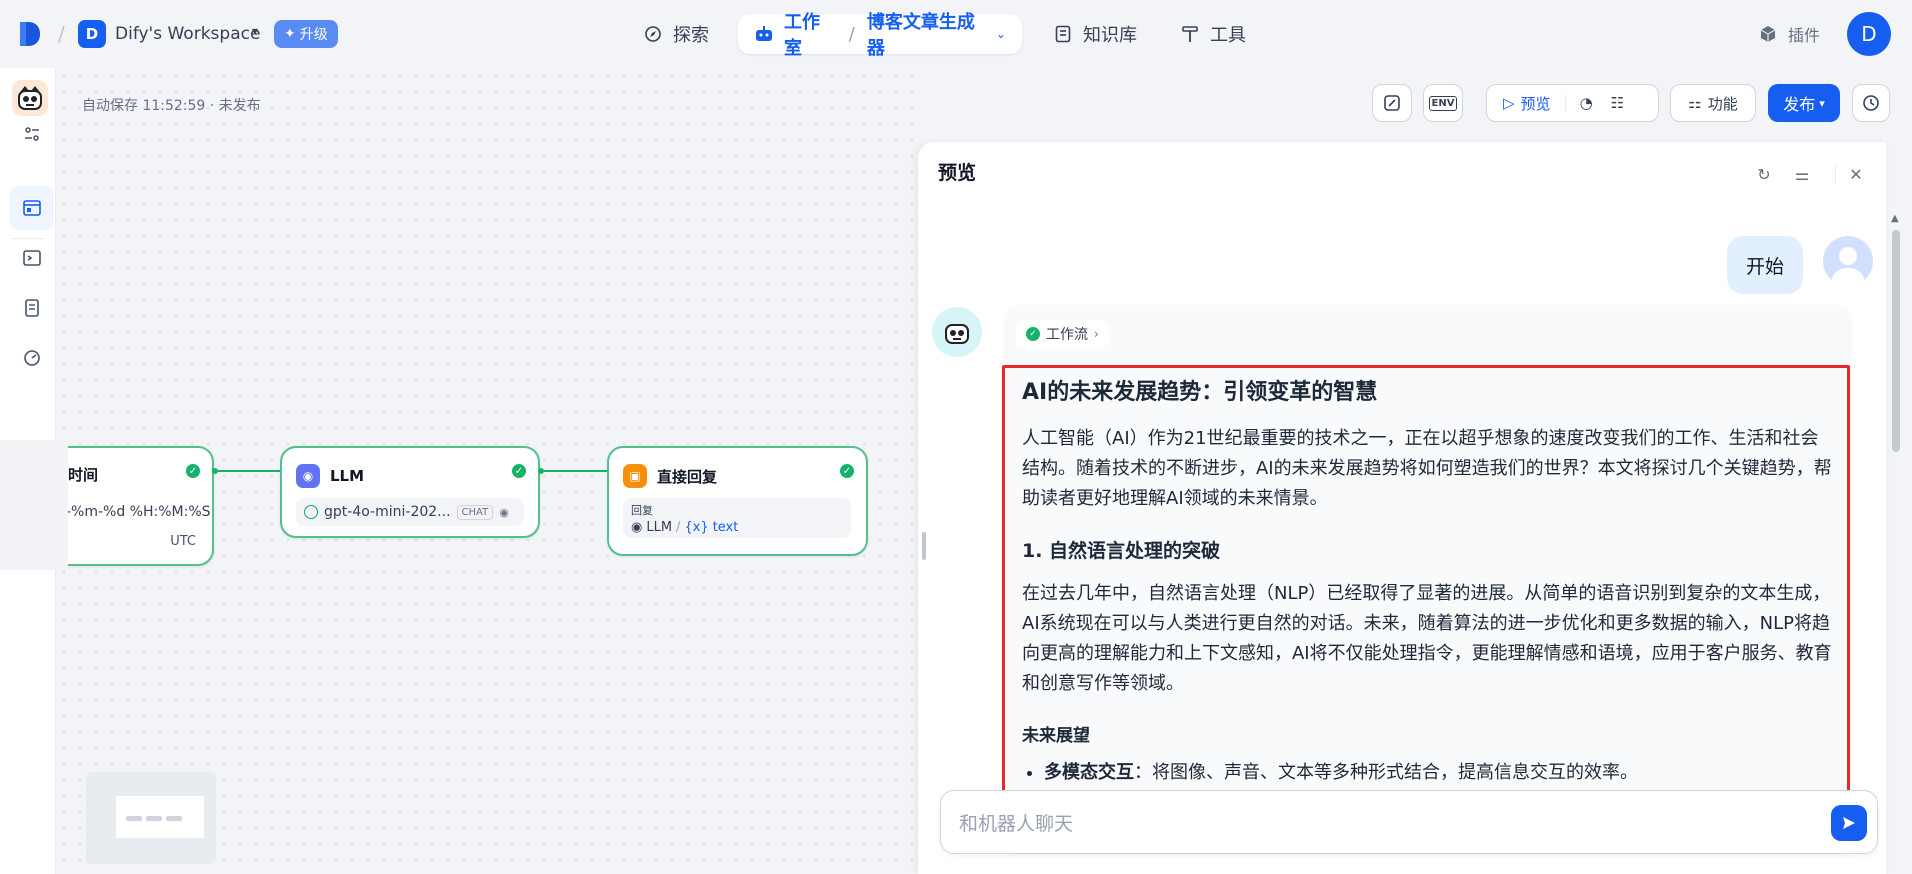 This screenshot has height=874, width=1912. What do you see at coordinates (1695, 103) in the screenshot?
I see `grid-icon: ⚏` at bounding box center [1695, 103].